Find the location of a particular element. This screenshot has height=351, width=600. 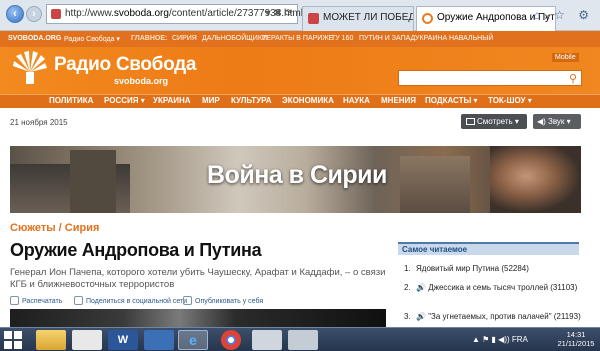

print-icon is located at coordinates (14, 300).